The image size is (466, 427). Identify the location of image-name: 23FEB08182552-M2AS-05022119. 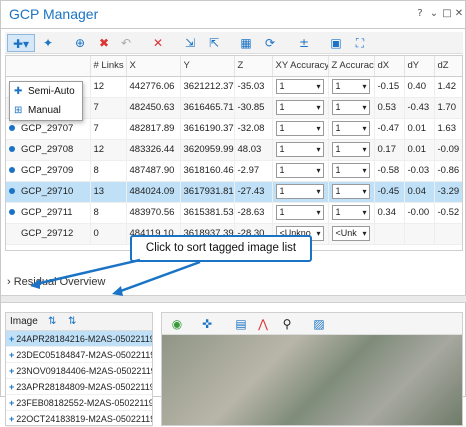
(84, 403).